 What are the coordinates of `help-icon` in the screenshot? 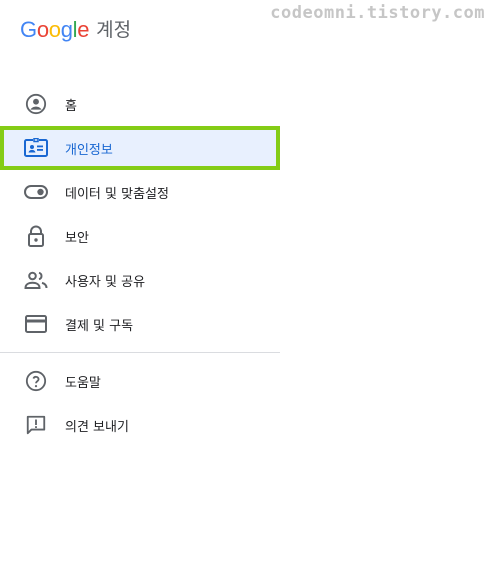 It's located at (36, 381).